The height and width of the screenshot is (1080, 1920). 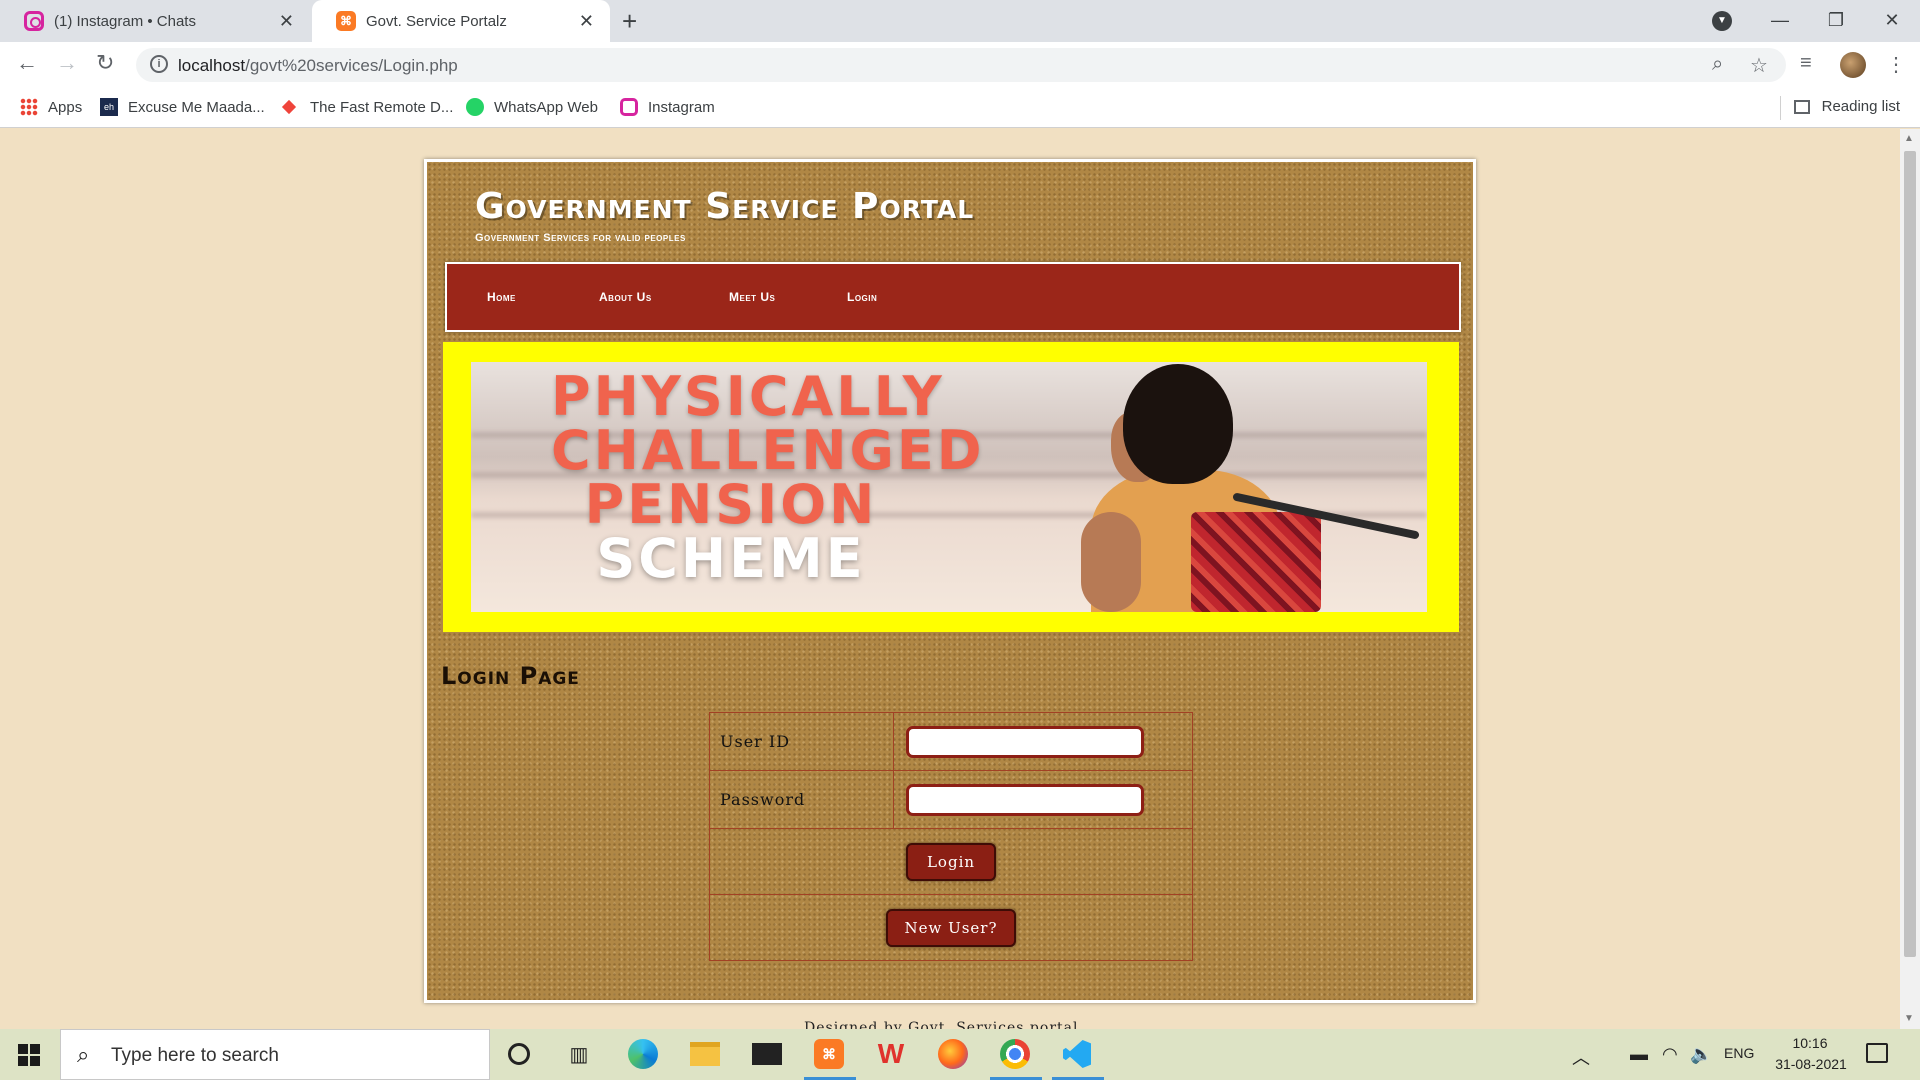 I want to click on form-cell: New User?, so click(x=951, y=927).